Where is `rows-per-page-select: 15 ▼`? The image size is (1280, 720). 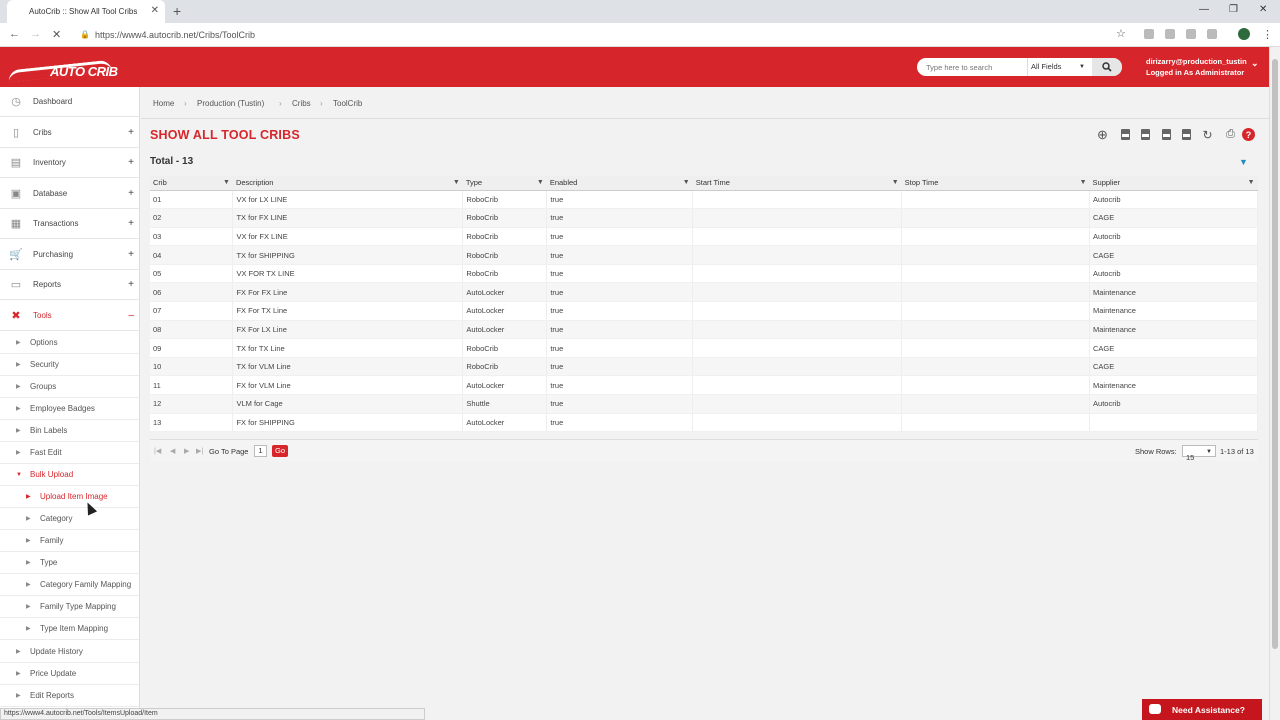
rows-per-page-select: 15 ▼ is located at coordinates (1199, 453).